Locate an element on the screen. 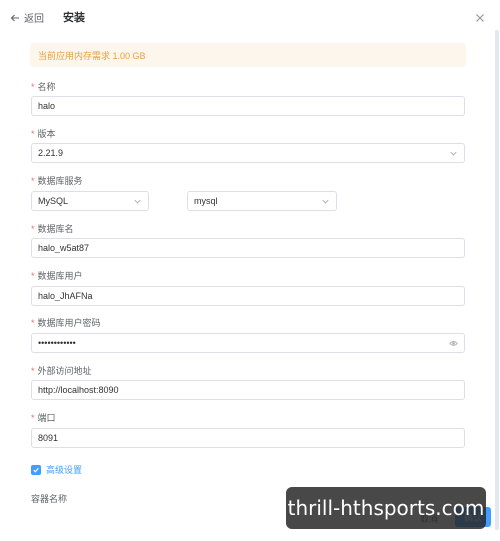 The image size is (500, 541). watermark-text: thrill-hthsports.com is located at coordinates (386, 508).